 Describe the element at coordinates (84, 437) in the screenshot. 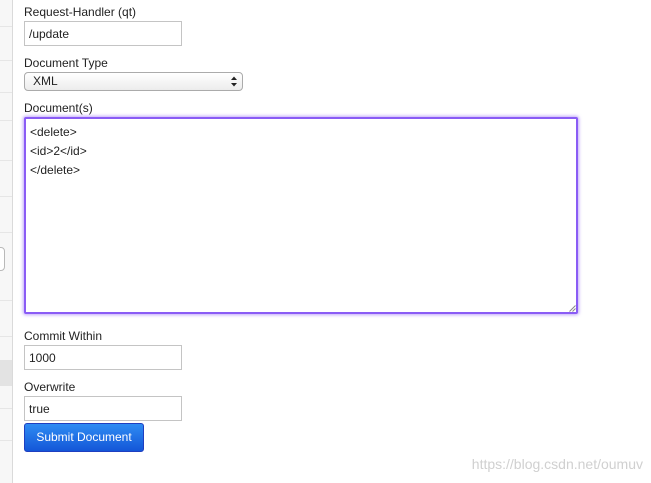

I see `submit-document-button: Submit Document` at that location.